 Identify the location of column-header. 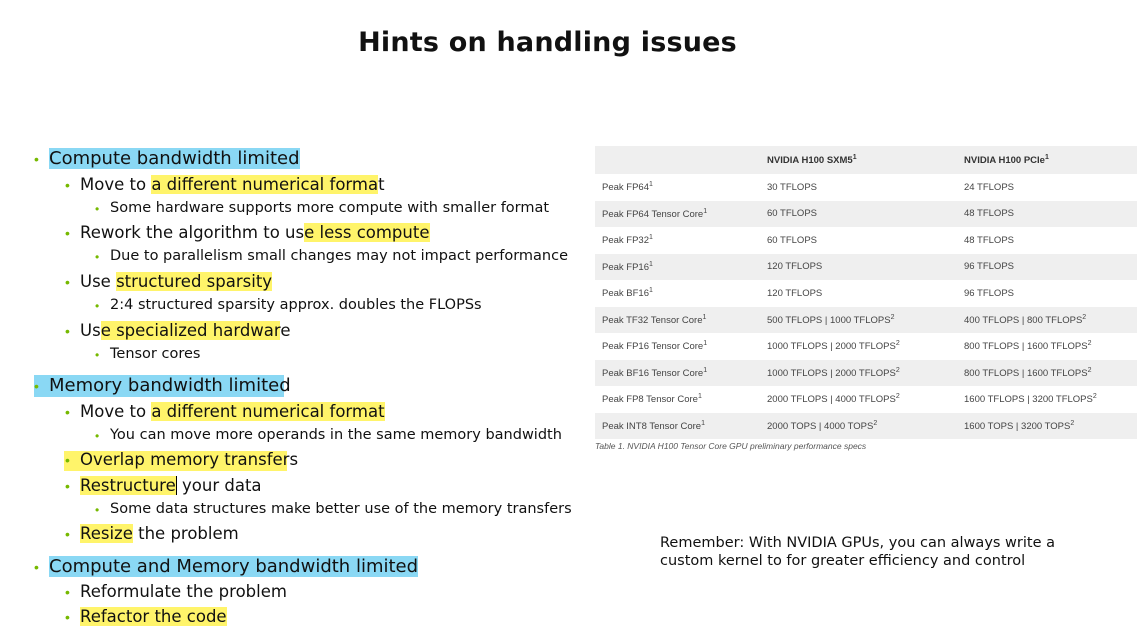
(677, 160).